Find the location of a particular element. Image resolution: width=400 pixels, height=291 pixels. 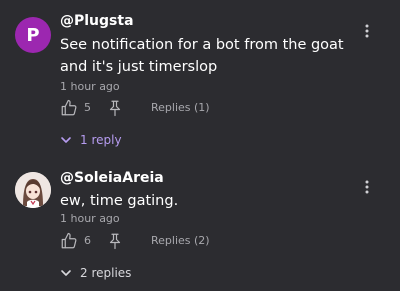

comment-actions: 6 Replies (2) is located at coordinates (208, 241).